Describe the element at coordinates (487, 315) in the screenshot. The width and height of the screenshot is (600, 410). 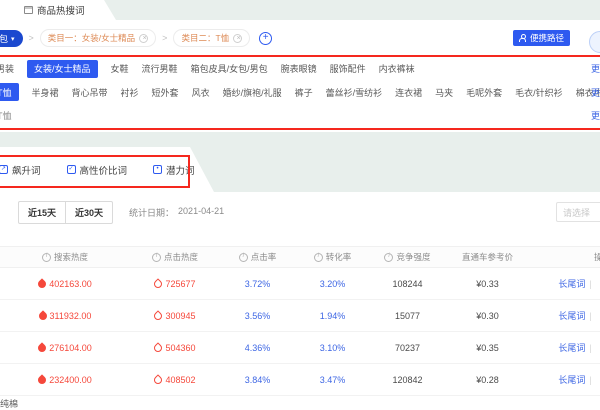
I see `ppc-cell: ¥0.30` at that location.